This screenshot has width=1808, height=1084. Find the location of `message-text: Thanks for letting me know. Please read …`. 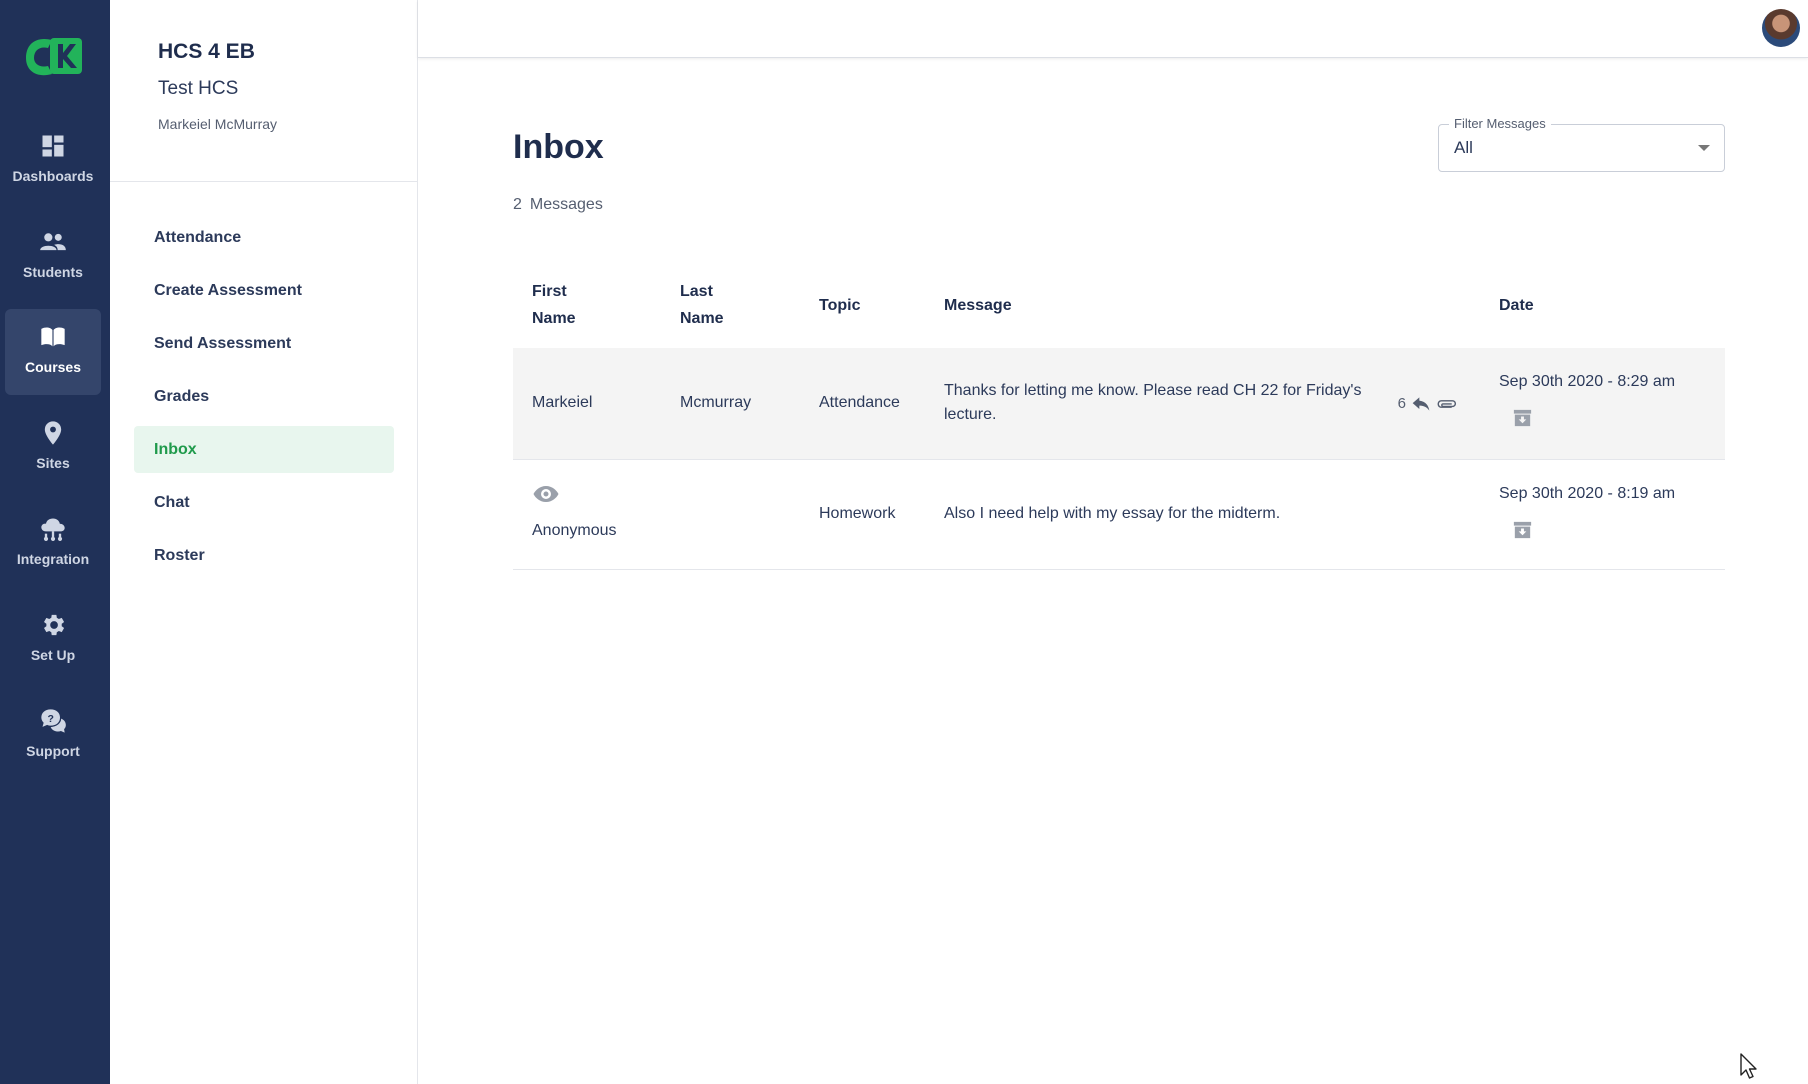

message-text: Thanks for letting me know. Please read … is located at coordinates (1153, 403).